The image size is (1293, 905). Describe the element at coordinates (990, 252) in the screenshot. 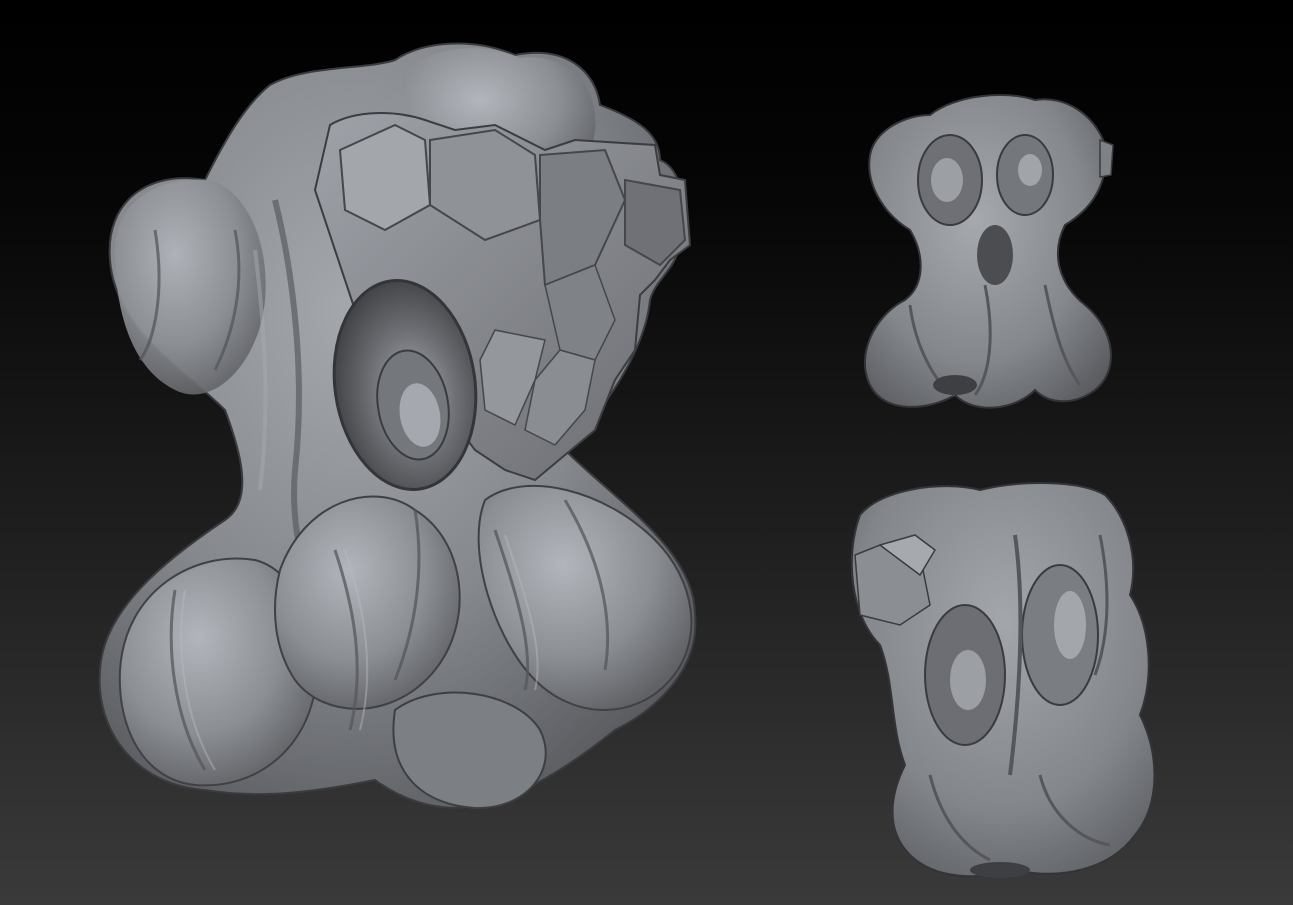

I see `front-view-sculpt-thumbnail` at that location.